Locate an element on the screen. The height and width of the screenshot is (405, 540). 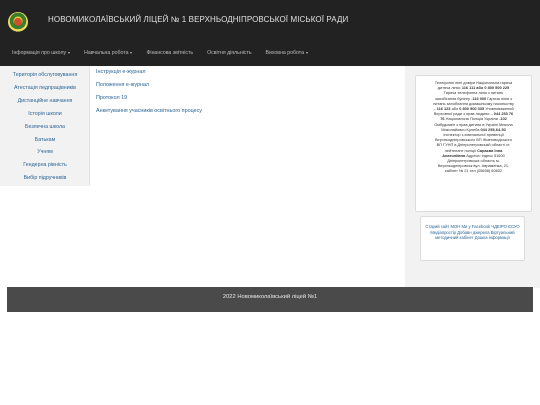
sidebar-item-safe-school: Безпечна школа is located at coordinates (45, 127).